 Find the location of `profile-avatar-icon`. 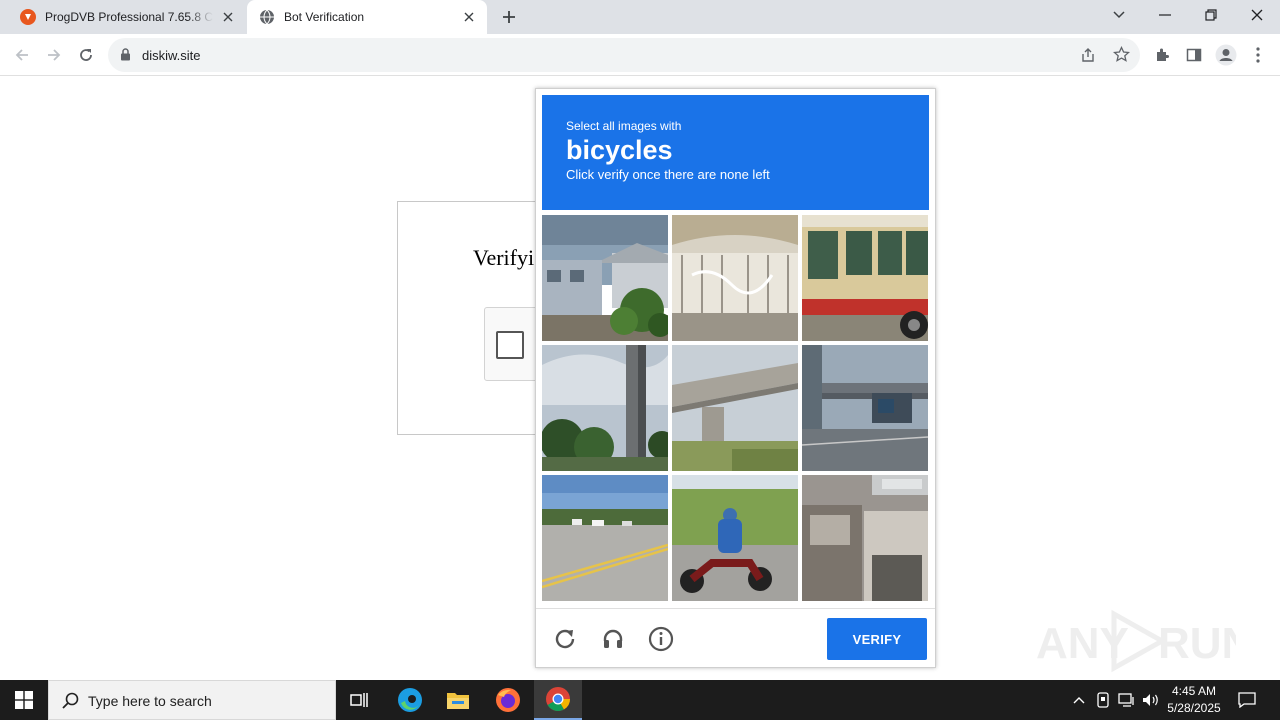

profile-avatar-icon is located at coordinates (1226, 55).